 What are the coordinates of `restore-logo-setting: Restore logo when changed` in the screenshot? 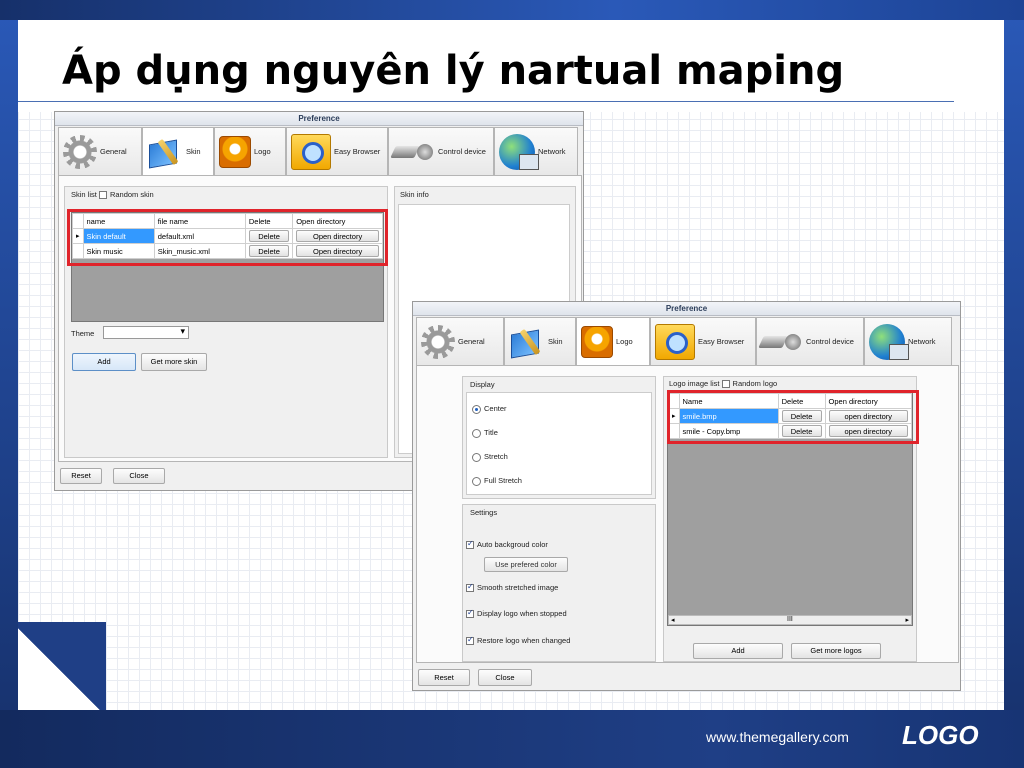 It's located at (518, 640).